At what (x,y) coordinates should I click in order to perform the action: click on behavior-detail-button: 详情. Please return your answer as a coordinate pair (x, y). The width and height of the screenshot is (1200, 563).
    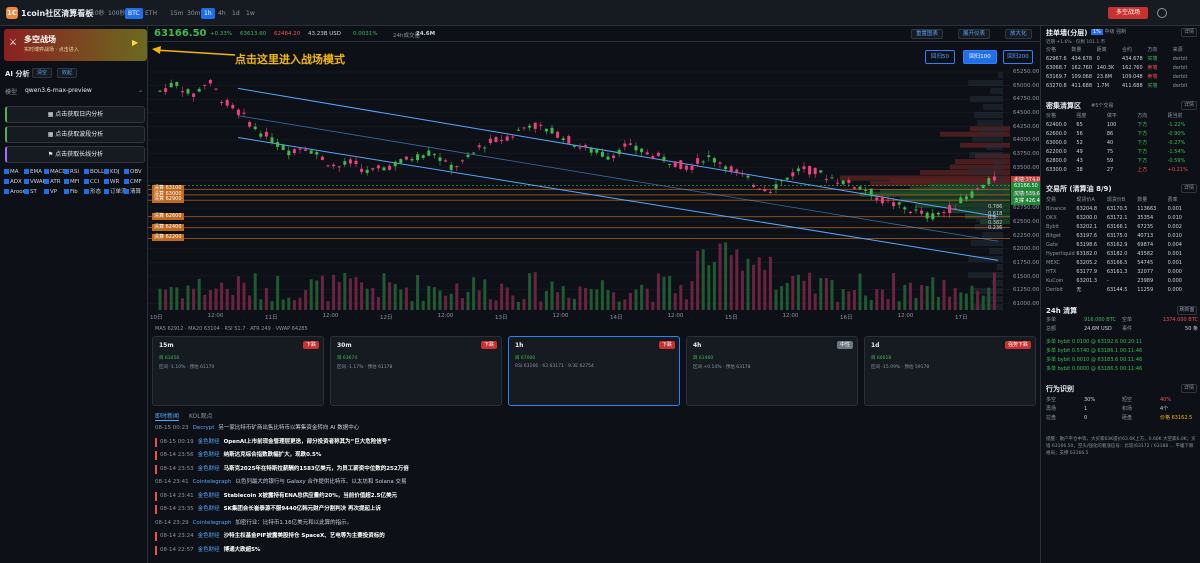
    Looking at the image, I should click on (1189, 388).